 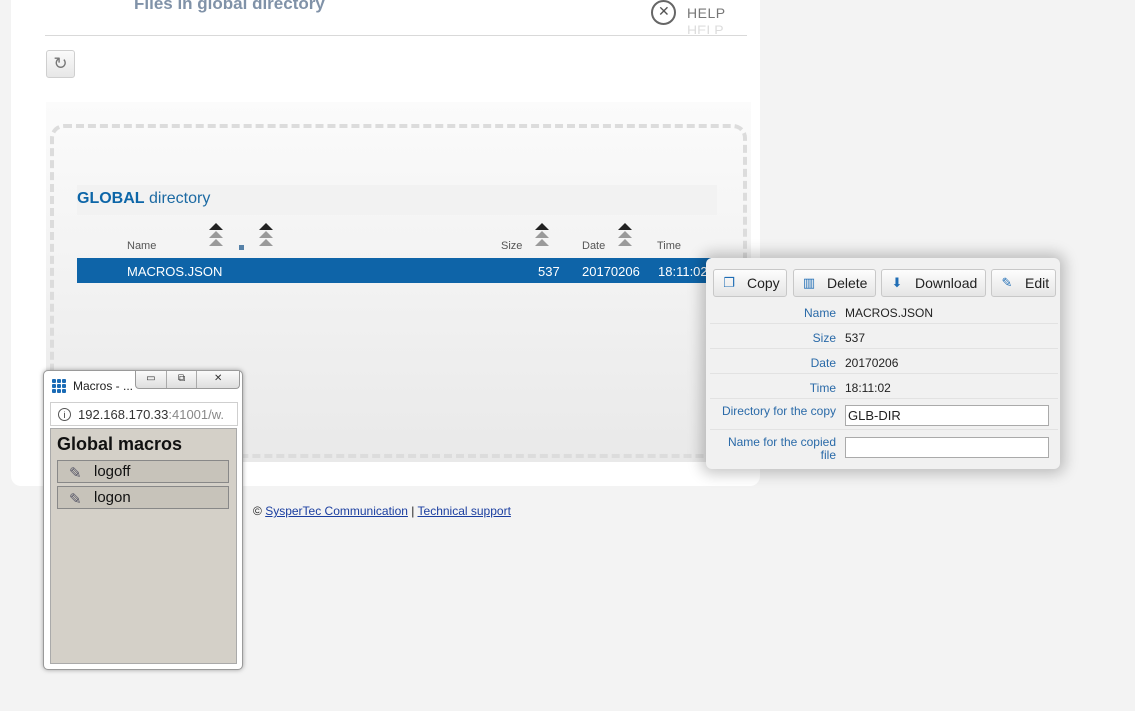 What do you see at coordinates (182, 379) in the screenshot?
I see `restore-icon: ⧉` at bounding box center [182, 379].